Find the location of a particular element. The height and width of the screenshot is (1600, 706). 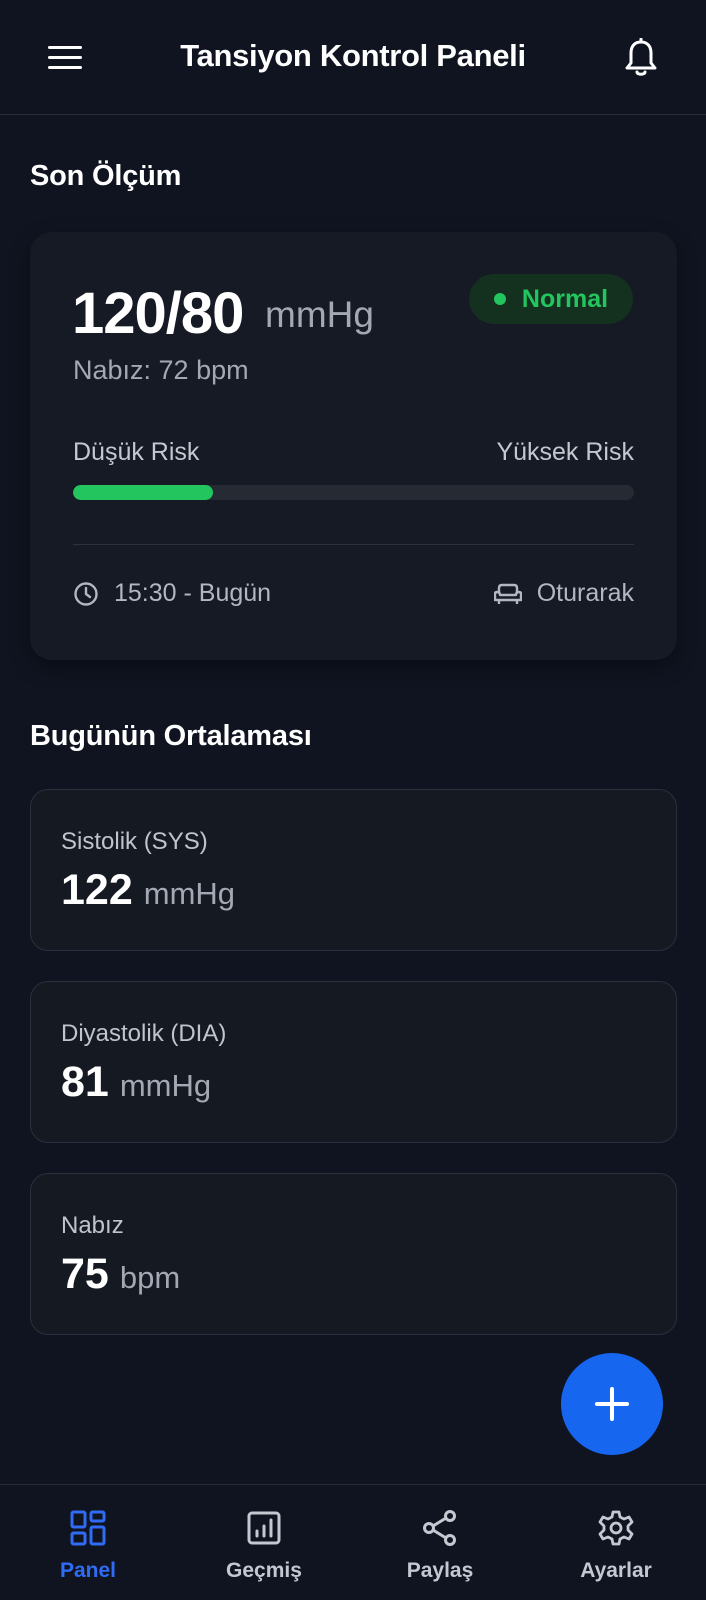

pulse-text: Nabız: 72 bpm is located at coordinates (161, 370).